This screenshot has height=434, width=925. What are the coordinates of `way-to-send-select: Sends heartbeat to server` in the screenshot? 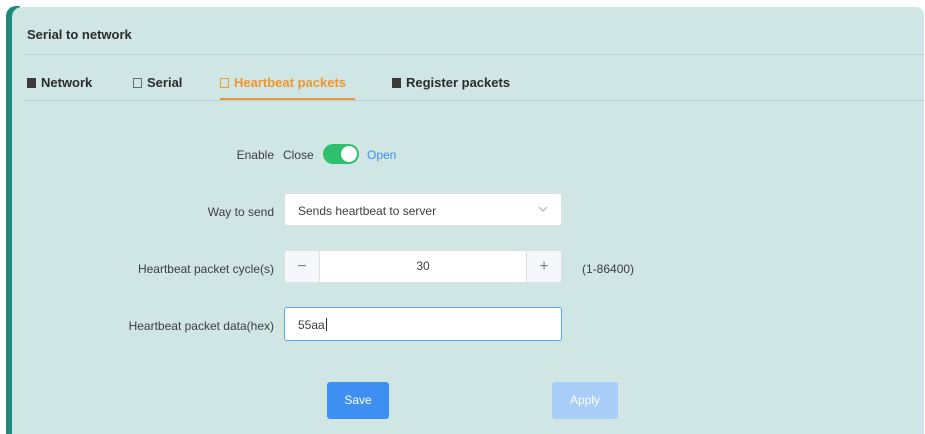 It's located at (423, 209).